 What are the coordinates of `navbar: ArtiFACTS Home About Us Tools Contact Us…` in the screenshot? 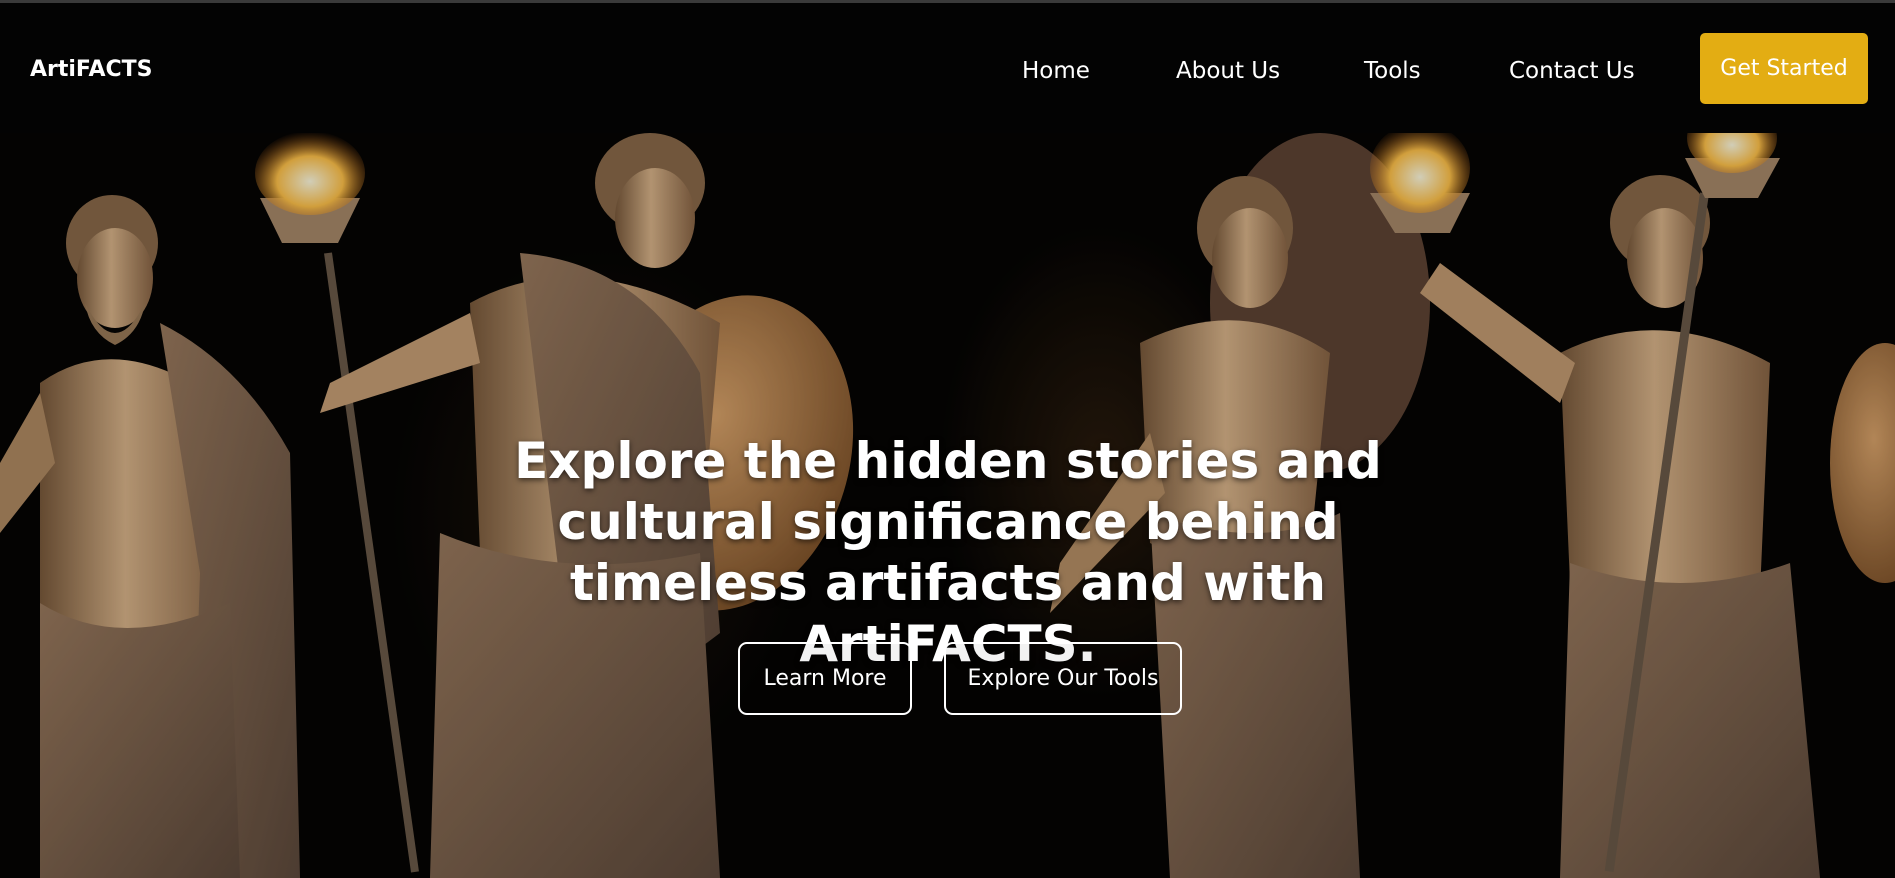 It's located at (947, 68).